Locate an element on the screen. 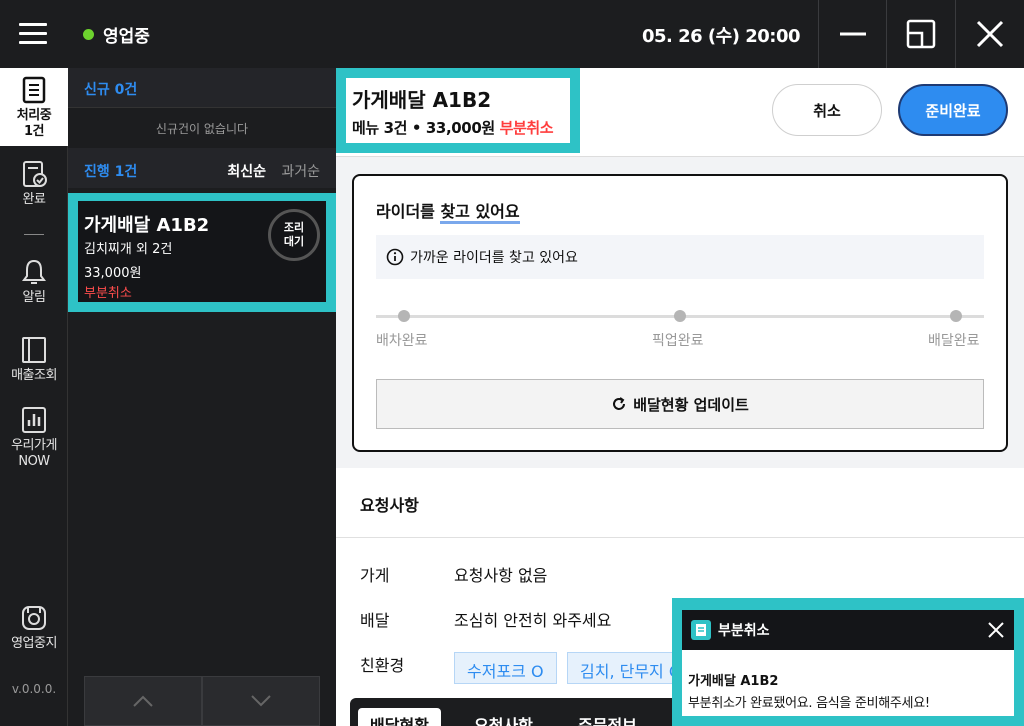  step-dot-assigned is located at coordinates (404, 316).